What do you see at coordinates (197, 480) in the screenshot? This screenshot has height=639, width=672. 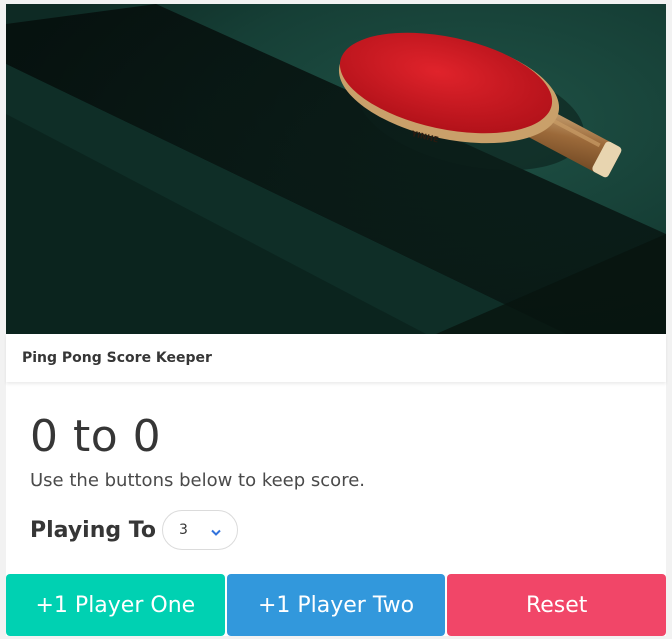 I see `instructions-text: Use the buttons below to keep score.` at bounding box center [197, 480].